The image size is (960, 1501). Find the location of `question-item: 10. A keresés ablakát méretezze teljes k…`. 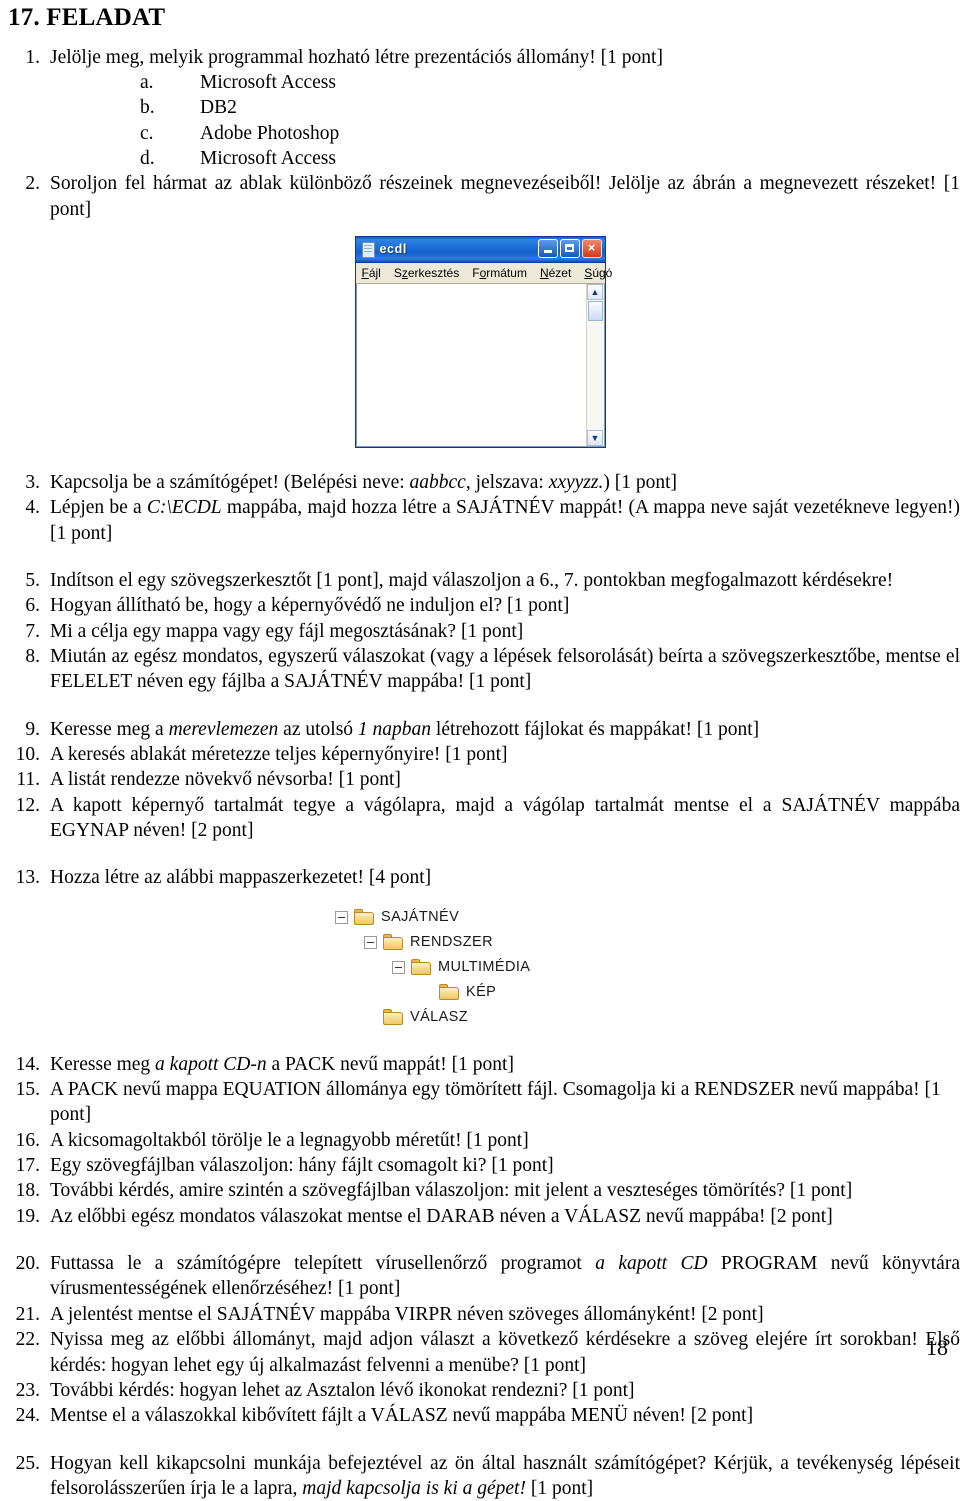

question-item: 10. A keresés ablakát méretezze teljes k… is located at coordinates (484, 754).